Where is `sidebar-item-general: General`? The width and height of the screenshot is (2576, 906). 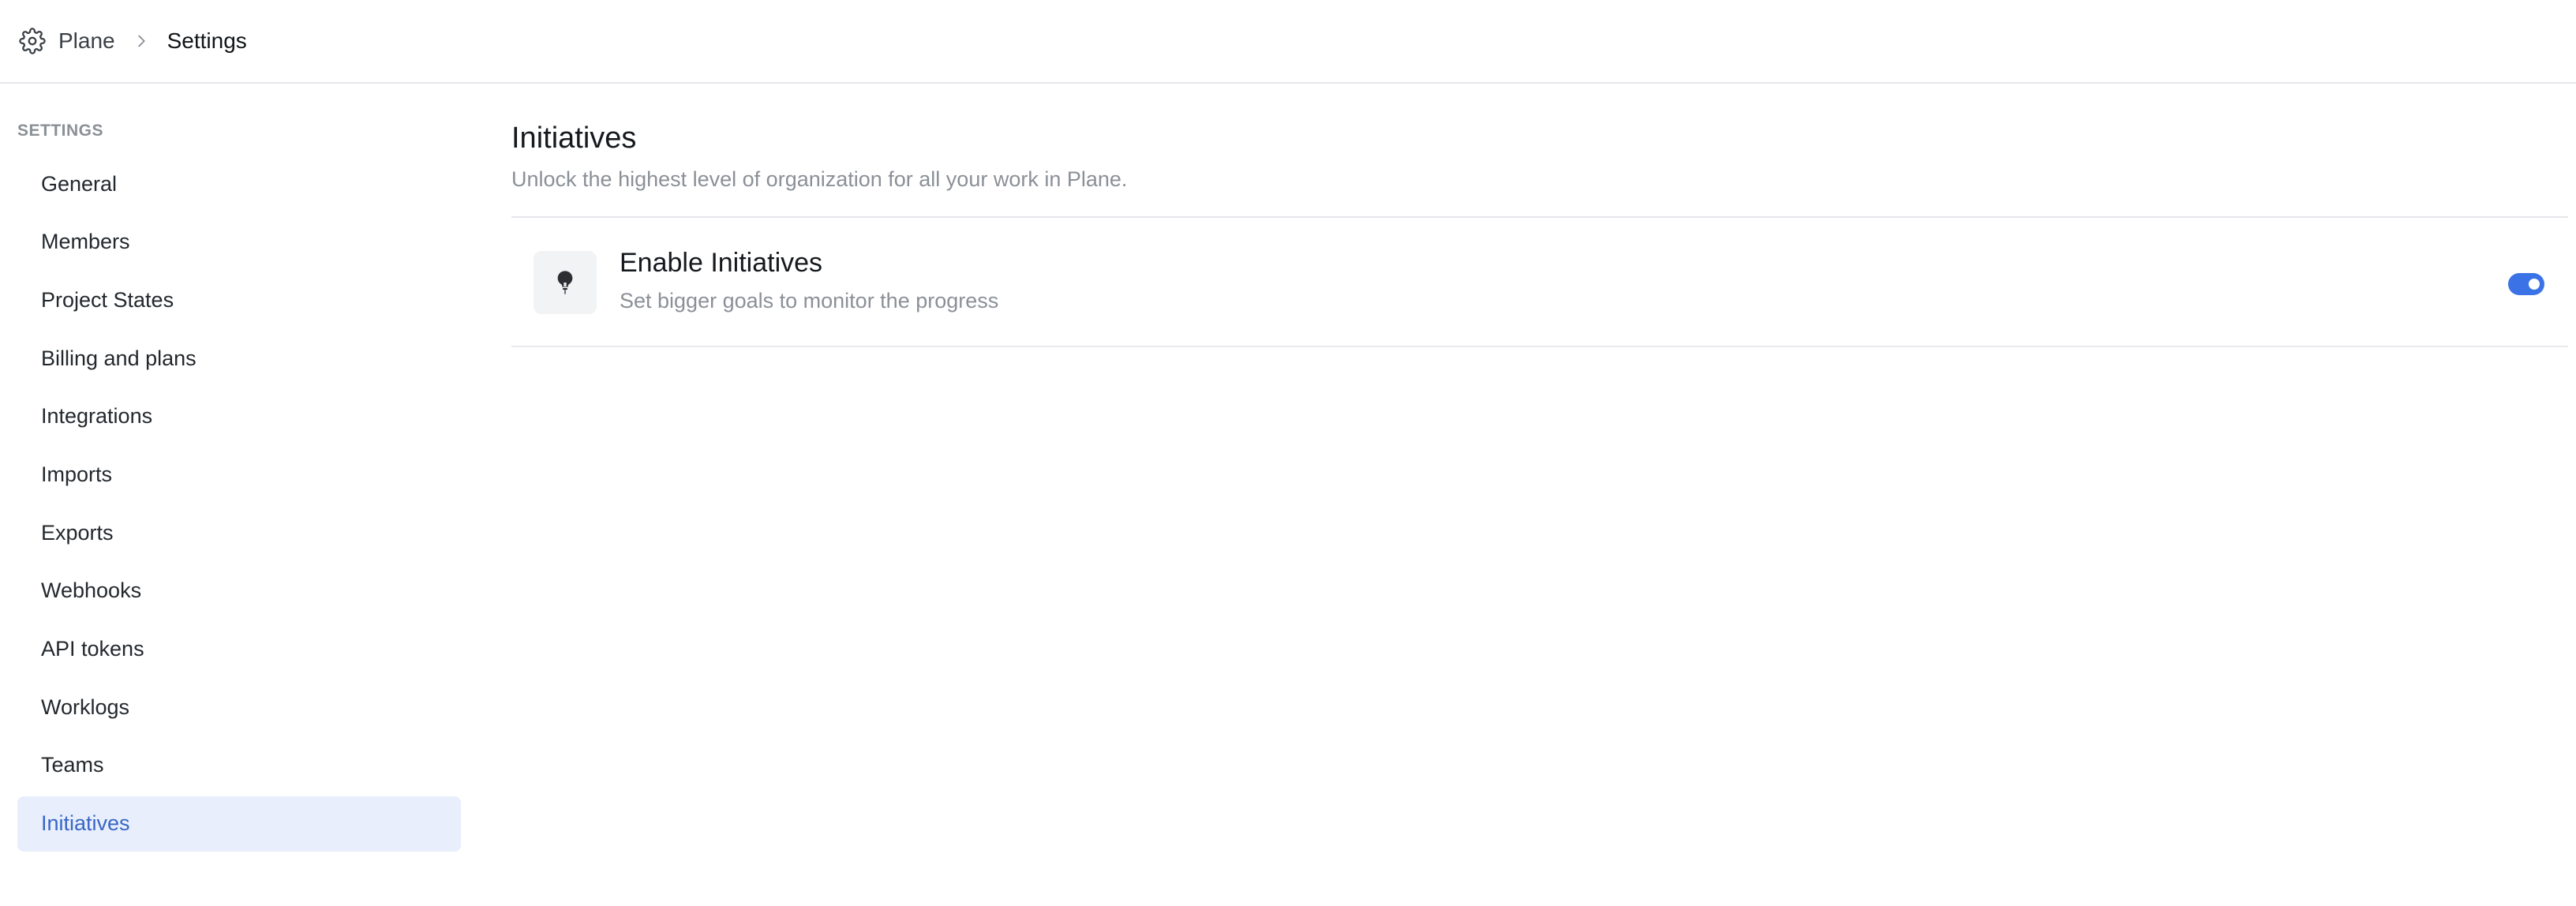
sidebar-item-general: General is located at coordinates (239, 184).